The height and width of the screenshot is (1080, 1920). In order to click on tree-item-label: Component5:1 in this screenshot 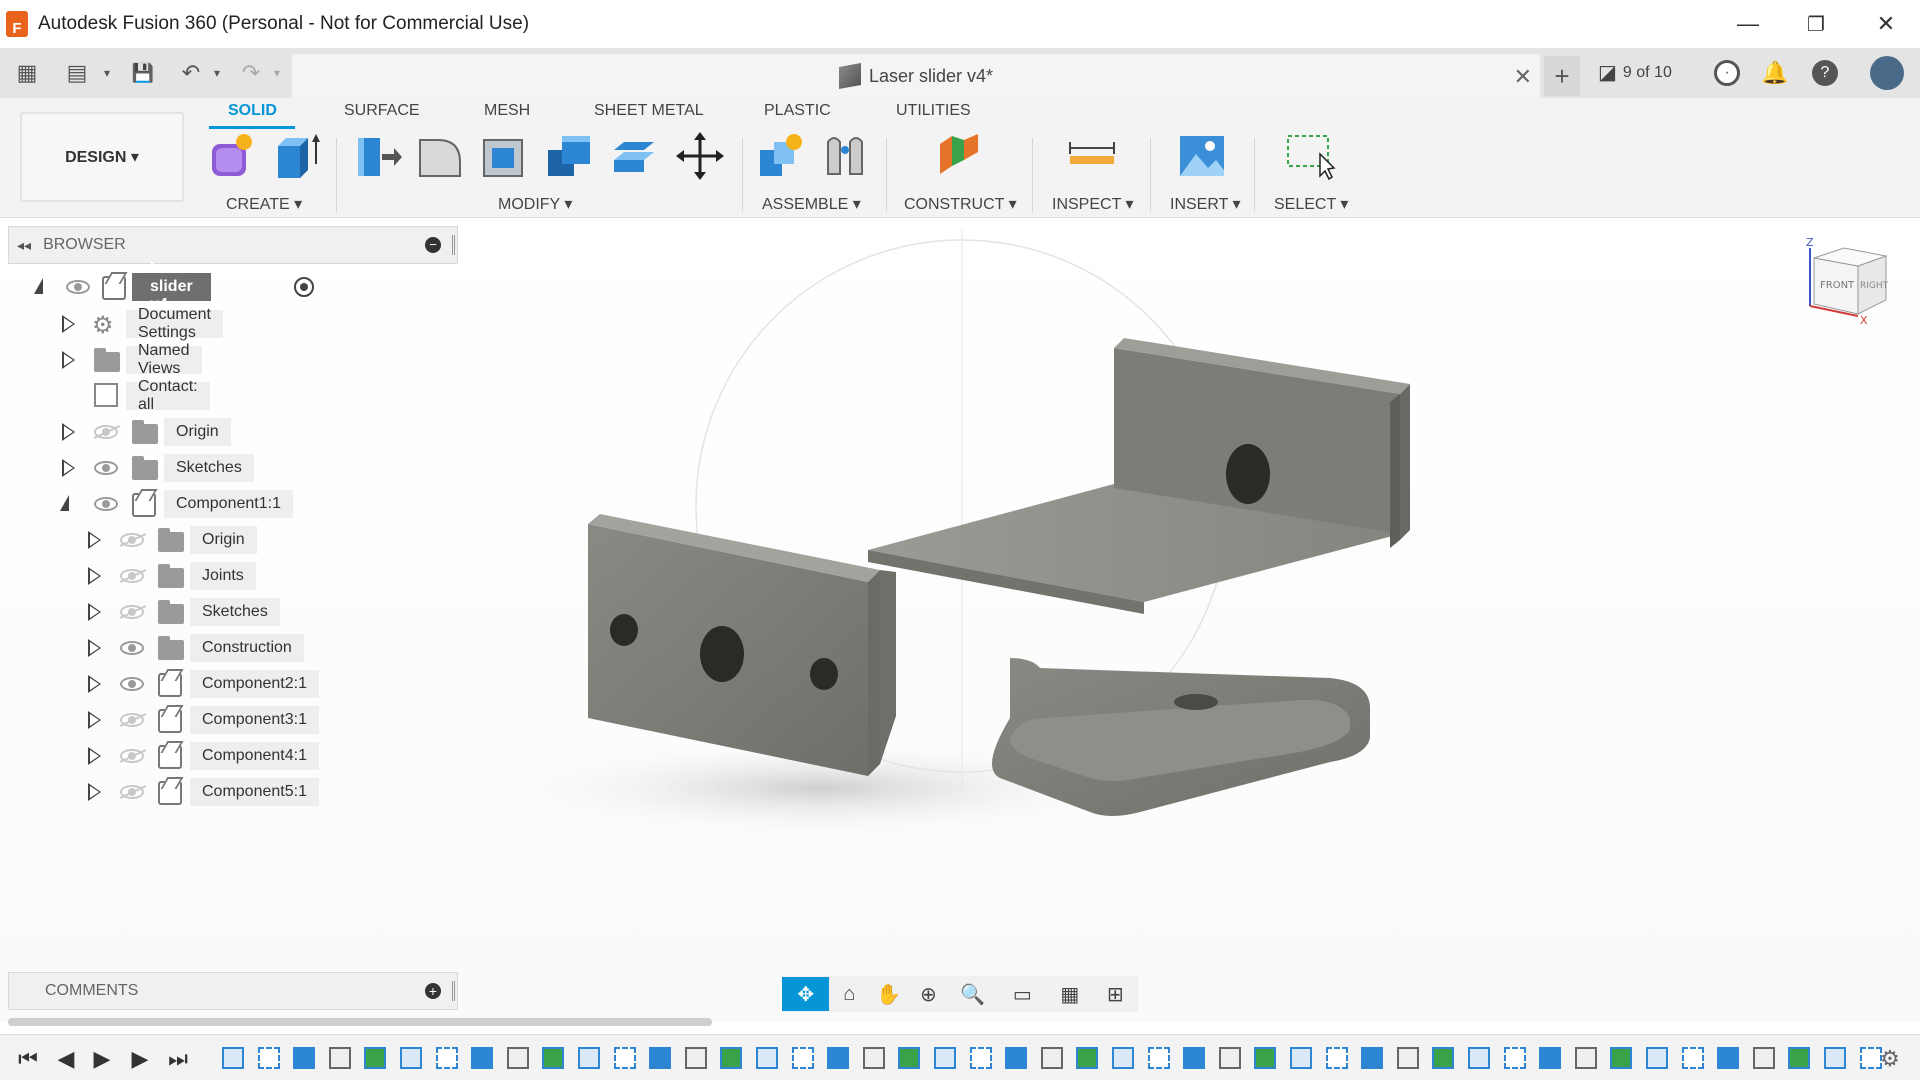, I will do `click(254, 792)`.